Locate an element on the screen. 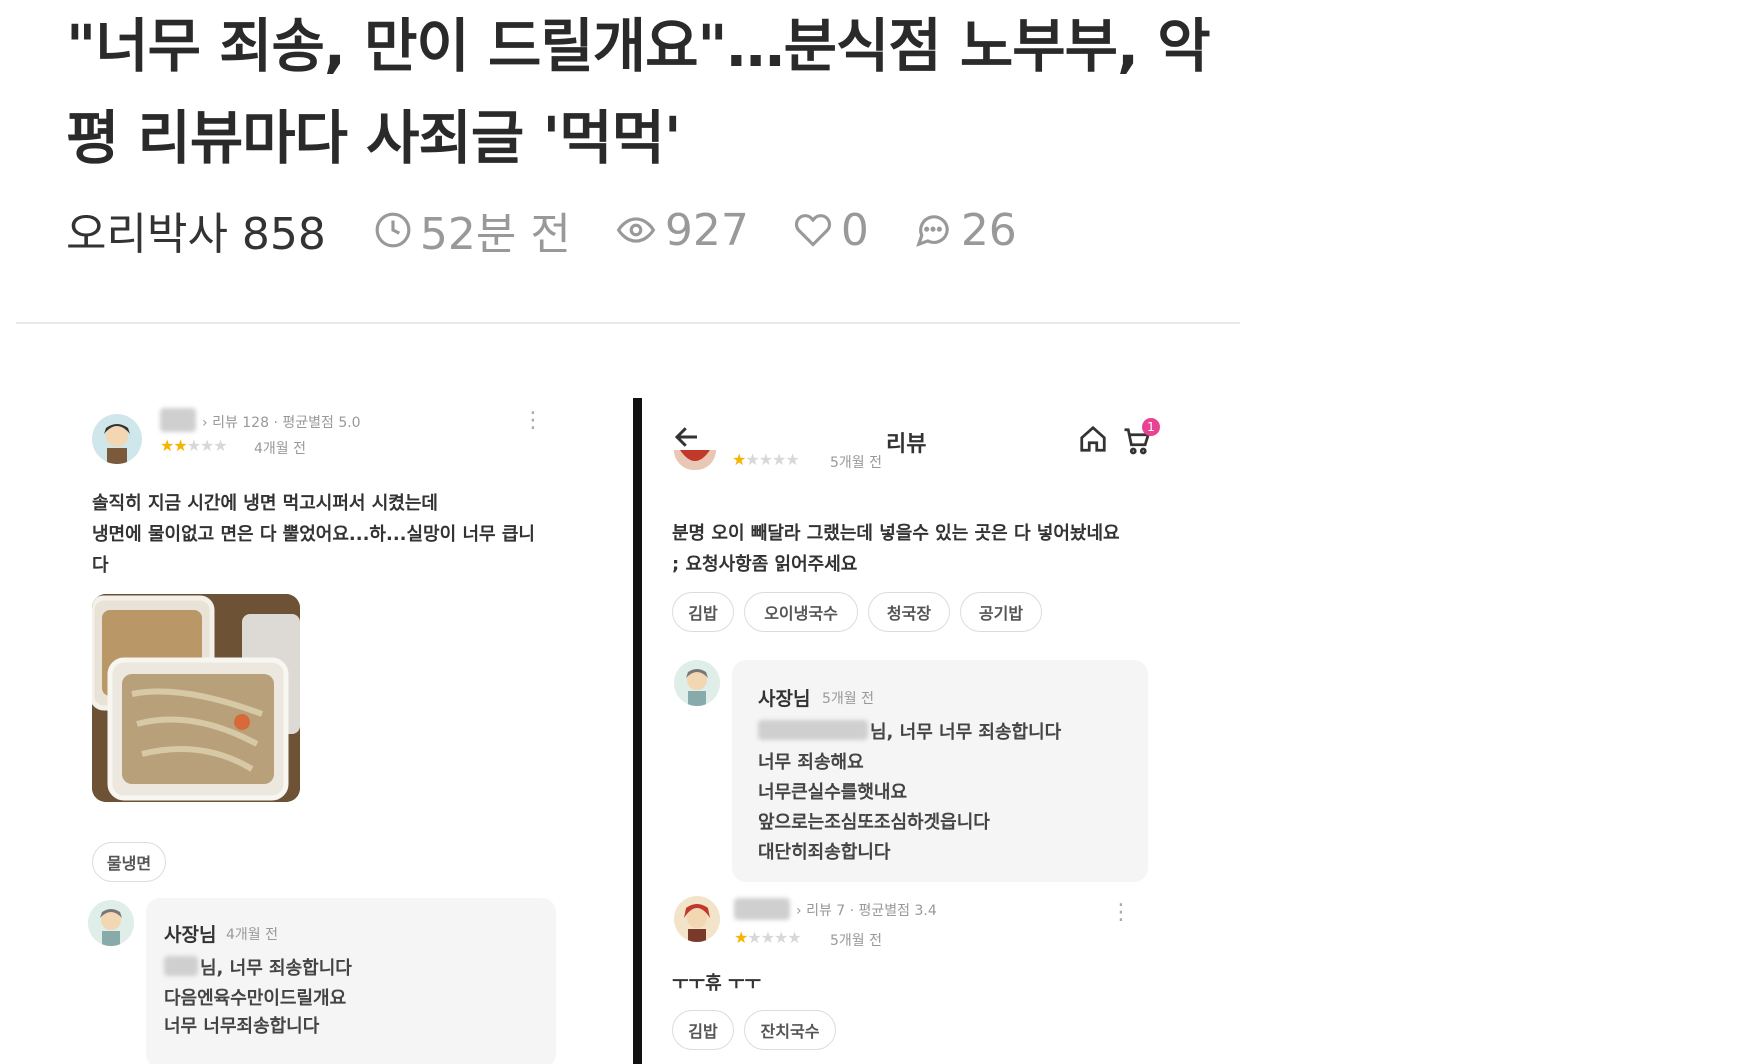  screen-title: 리뷰 is located at coordinates (906, 444).